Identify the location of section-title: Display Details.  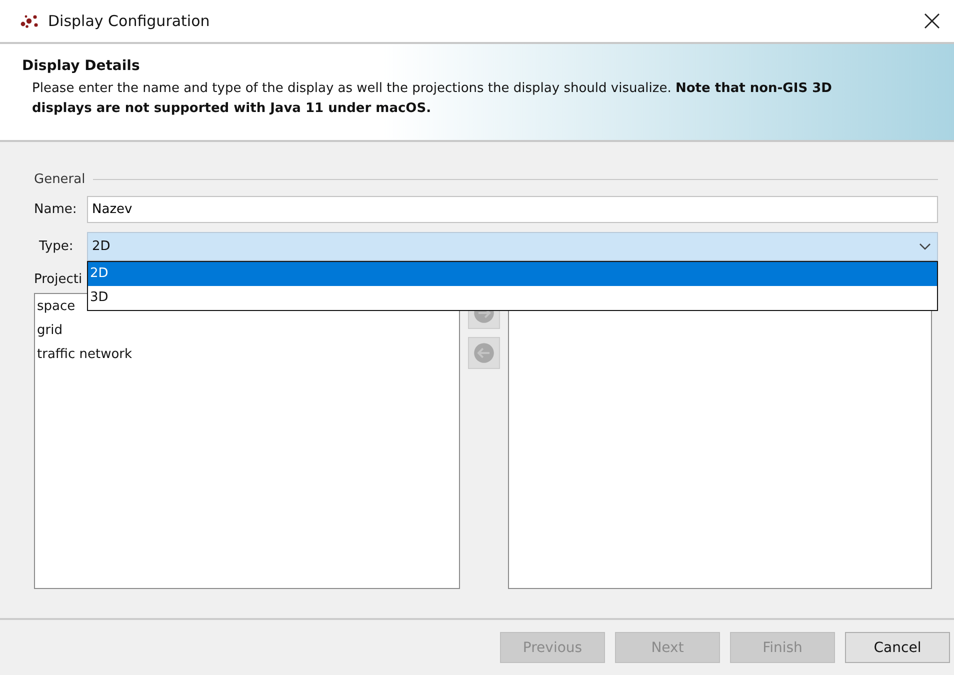
(81, 66).